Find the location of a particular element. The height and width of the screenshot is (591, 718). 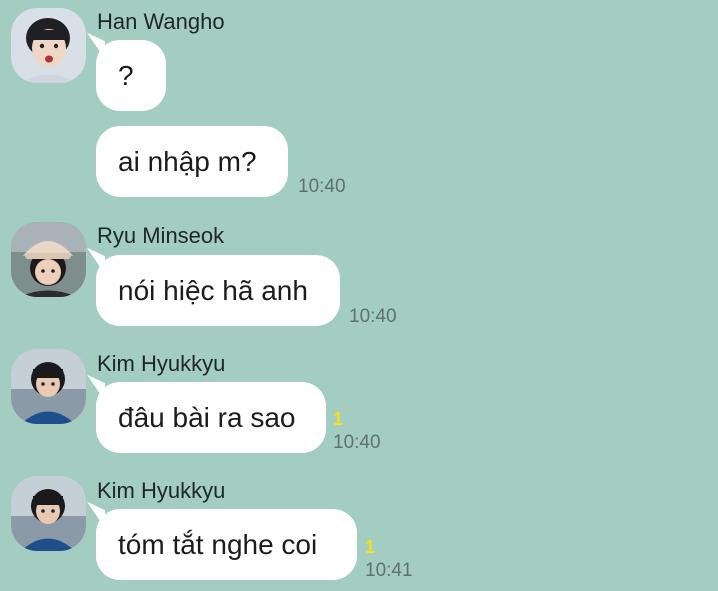

message-bubble: ? is located at coordinates (131, 75).